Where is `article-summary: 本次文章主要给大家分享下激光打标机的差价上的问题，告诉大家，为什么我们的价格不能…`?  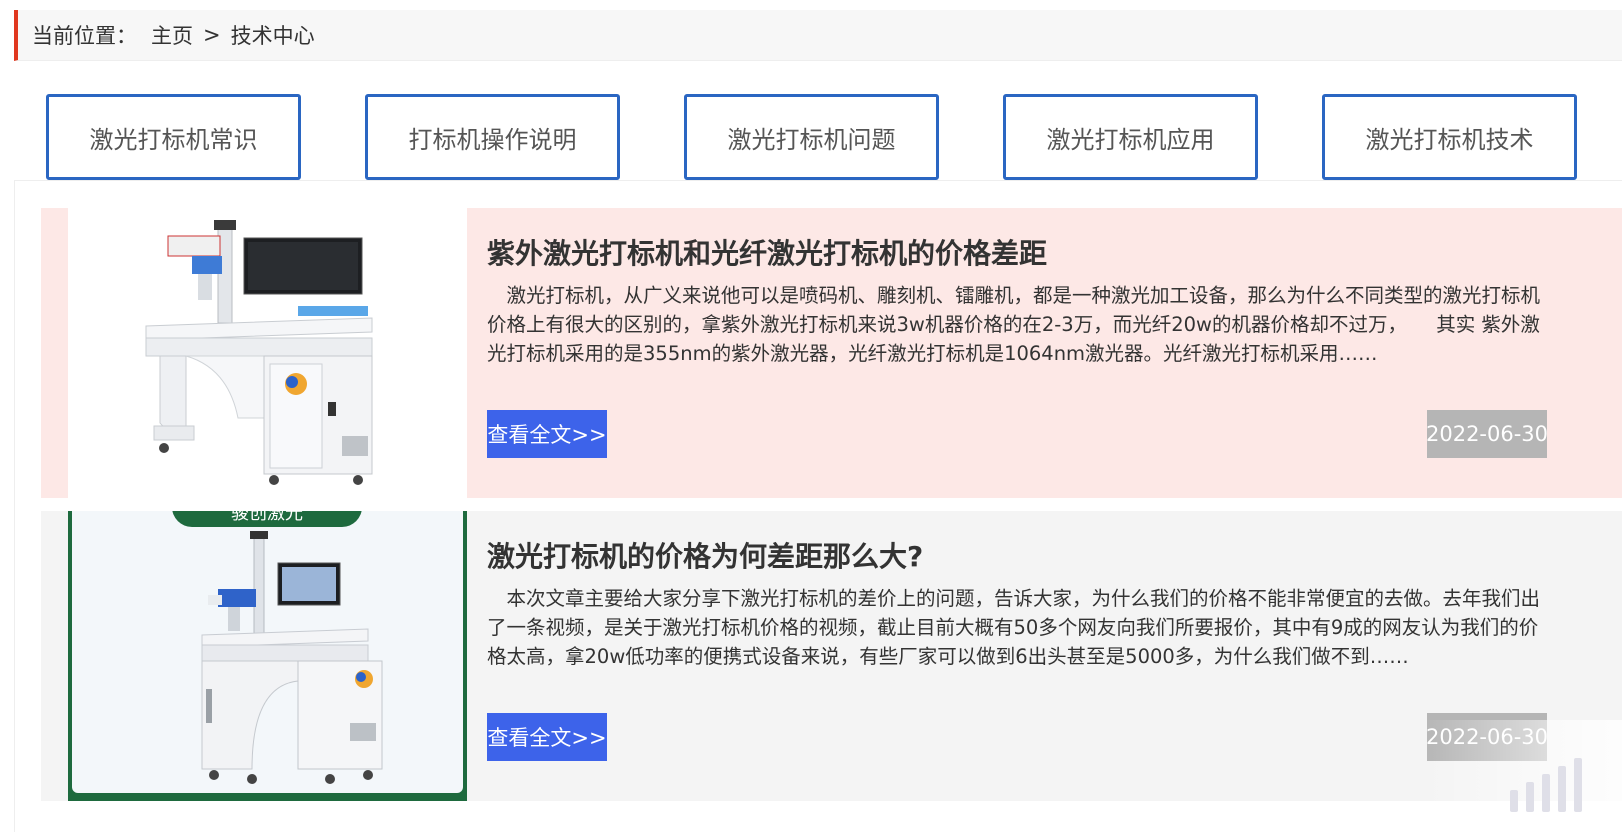
article-summary: 本次文章主要给大家分享下激光打标机的差价上的问题，告诉大家，为什么我们的价格不能… is located at coordinates (1014, 627).